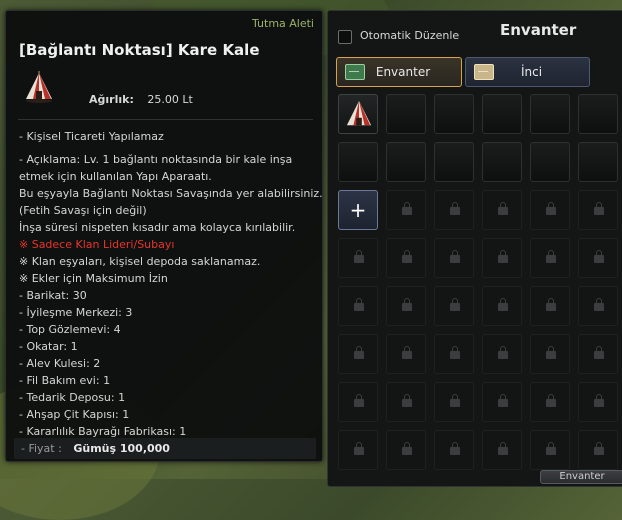  What do you see at coordinates (403, 72) in the screenshot?
I see `tab-label: Envanter` at bounding box center [403, 72].